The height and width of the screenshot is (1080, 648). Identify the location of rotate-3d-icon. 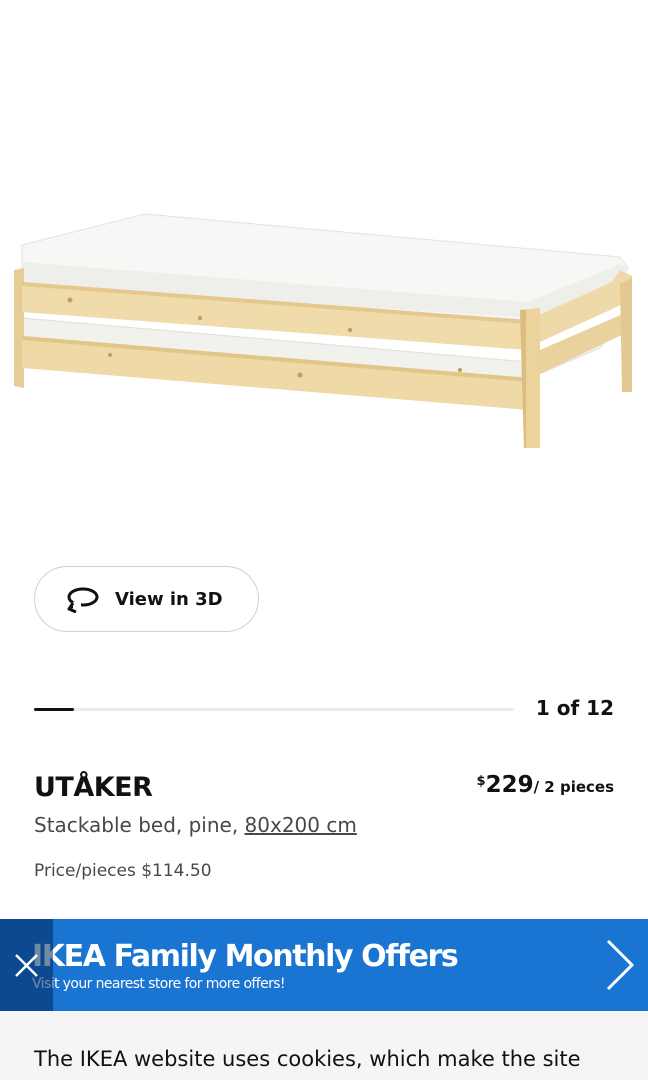
(83, 599).